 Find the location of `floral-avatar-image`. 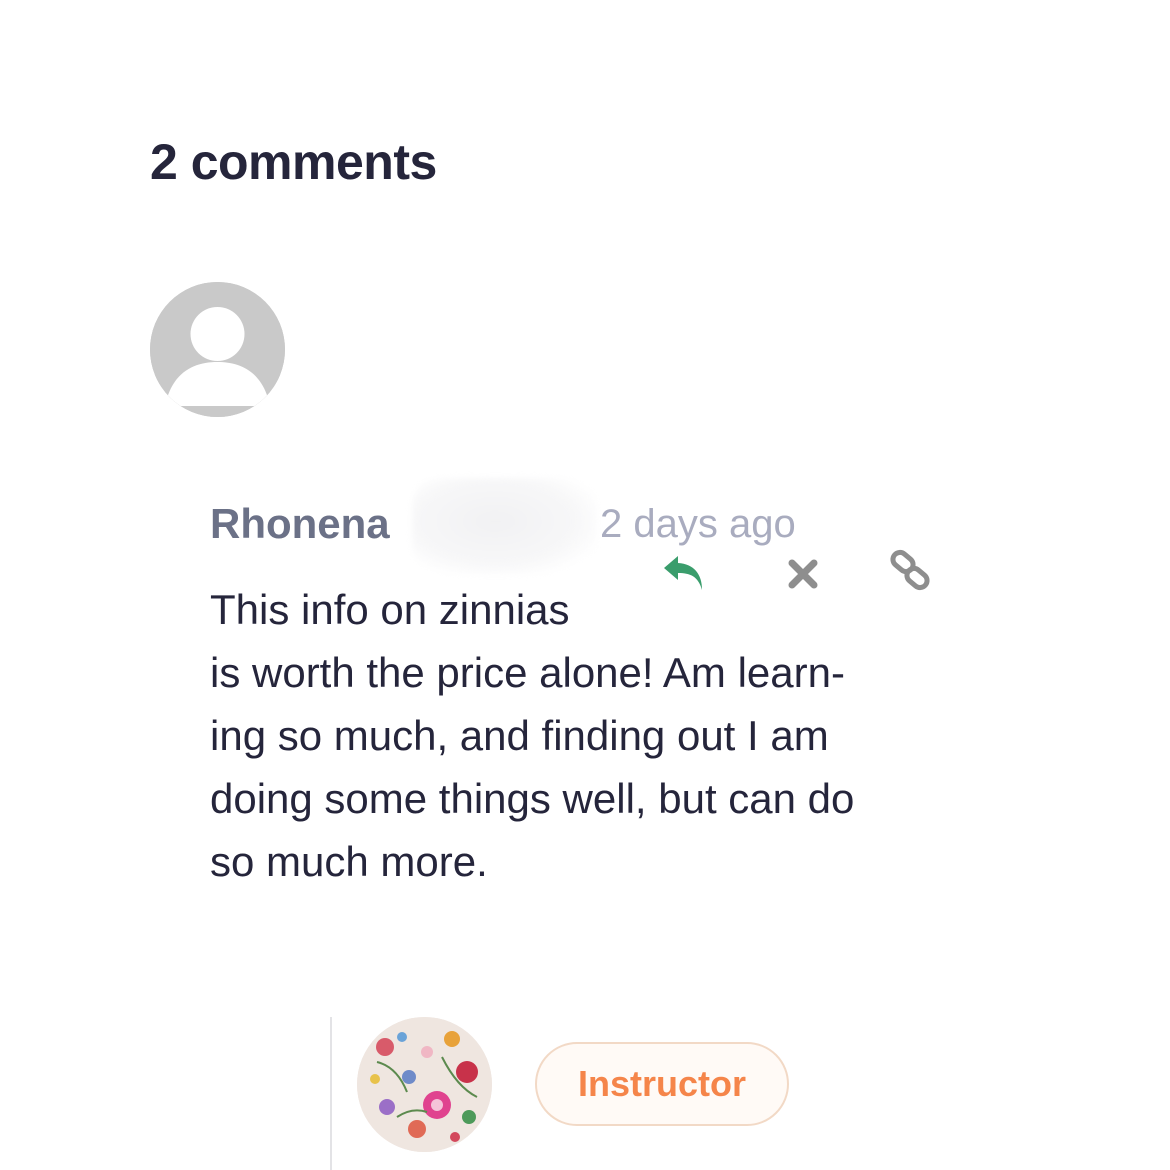

floral-avatar-image is located at coordinates (424, 1084).